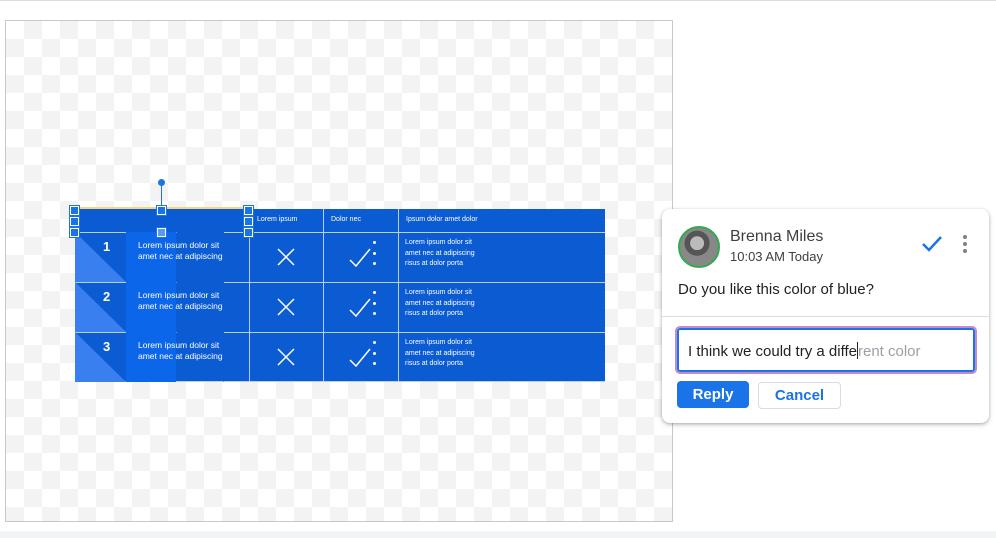  I want to click on resize-handle-w, so click(74, 221).